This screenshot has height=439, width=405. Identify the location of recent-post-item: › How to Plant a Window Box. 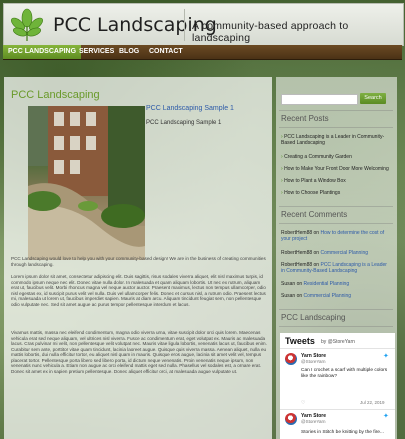
(336, 181).